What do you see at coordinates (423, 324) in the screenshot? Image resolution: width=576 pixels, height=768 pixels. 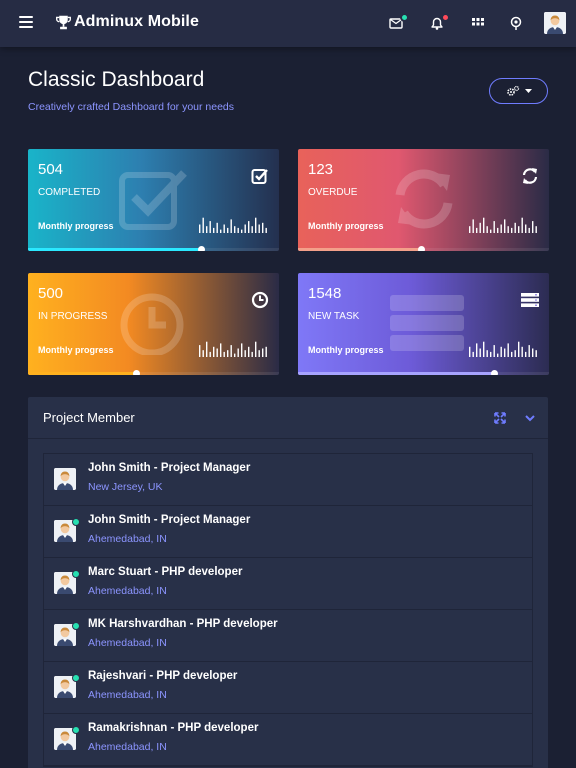 I see `stat-card-new-task: 1548 NEW TASK Monthly progress` at bounding box center [423, 324].